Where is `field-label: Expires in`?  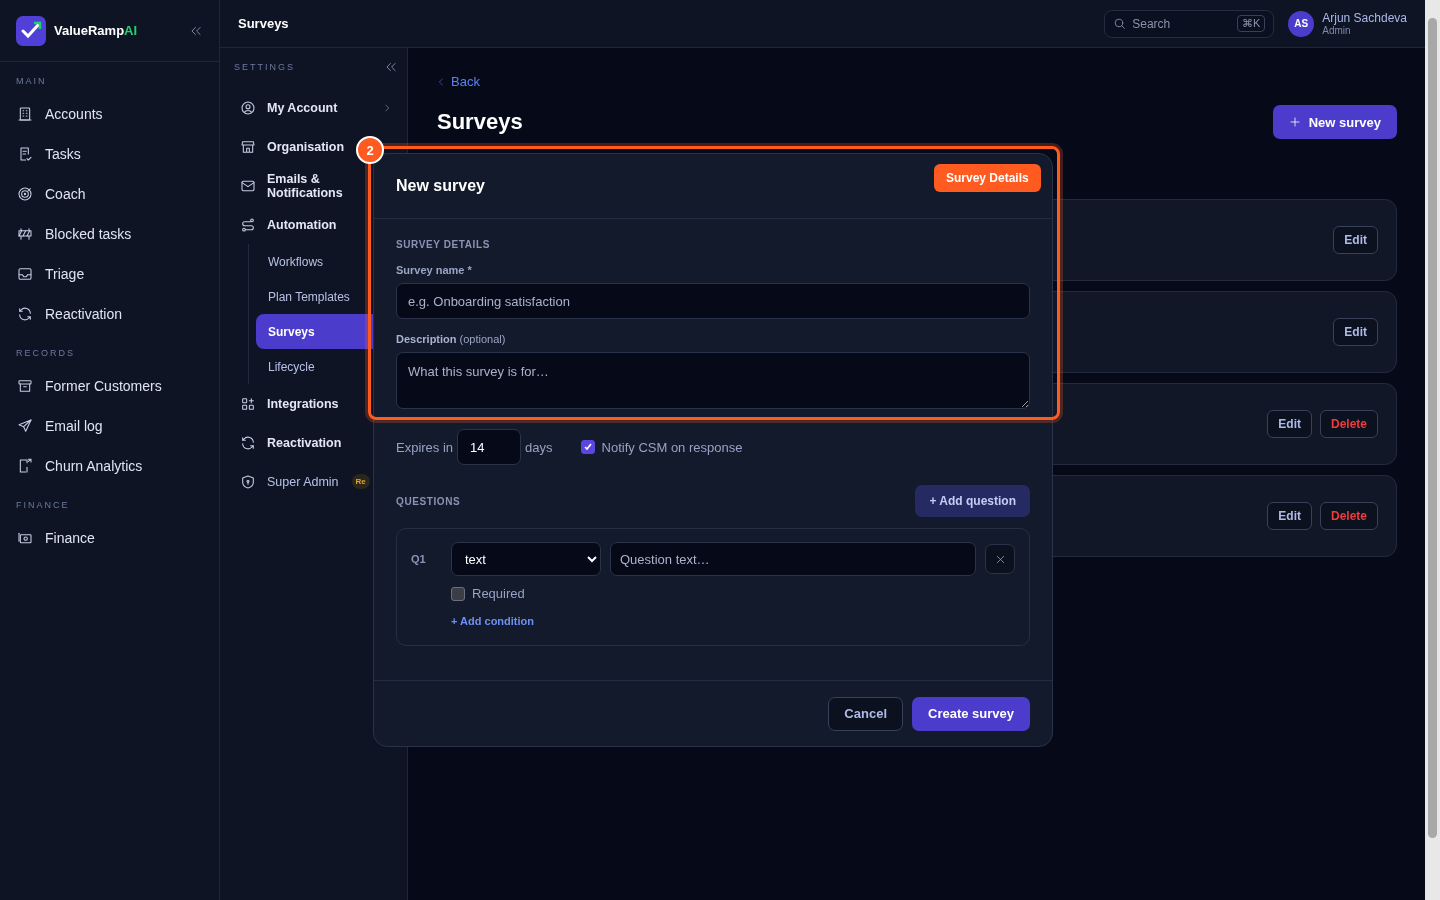 field-label: Expires in is located at coordinates (425, 447).